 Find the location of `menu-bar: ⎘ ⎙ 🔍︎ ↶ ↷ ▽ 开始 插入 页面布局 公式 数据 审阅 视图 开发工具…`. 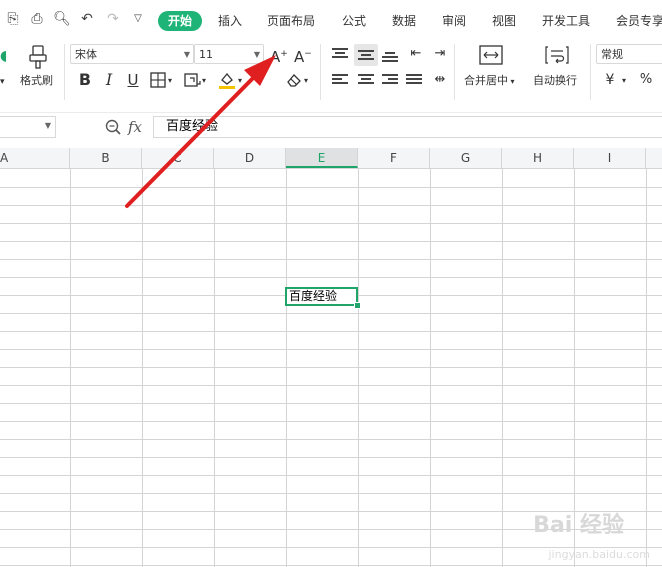

menu-bar: ⎘ ⎙ 🔍︎ ↶ ↷ ▽ 开始 插入 页面布局 公式 数据 审阅 视图 开发工具… is located at coordinates (331, 20).